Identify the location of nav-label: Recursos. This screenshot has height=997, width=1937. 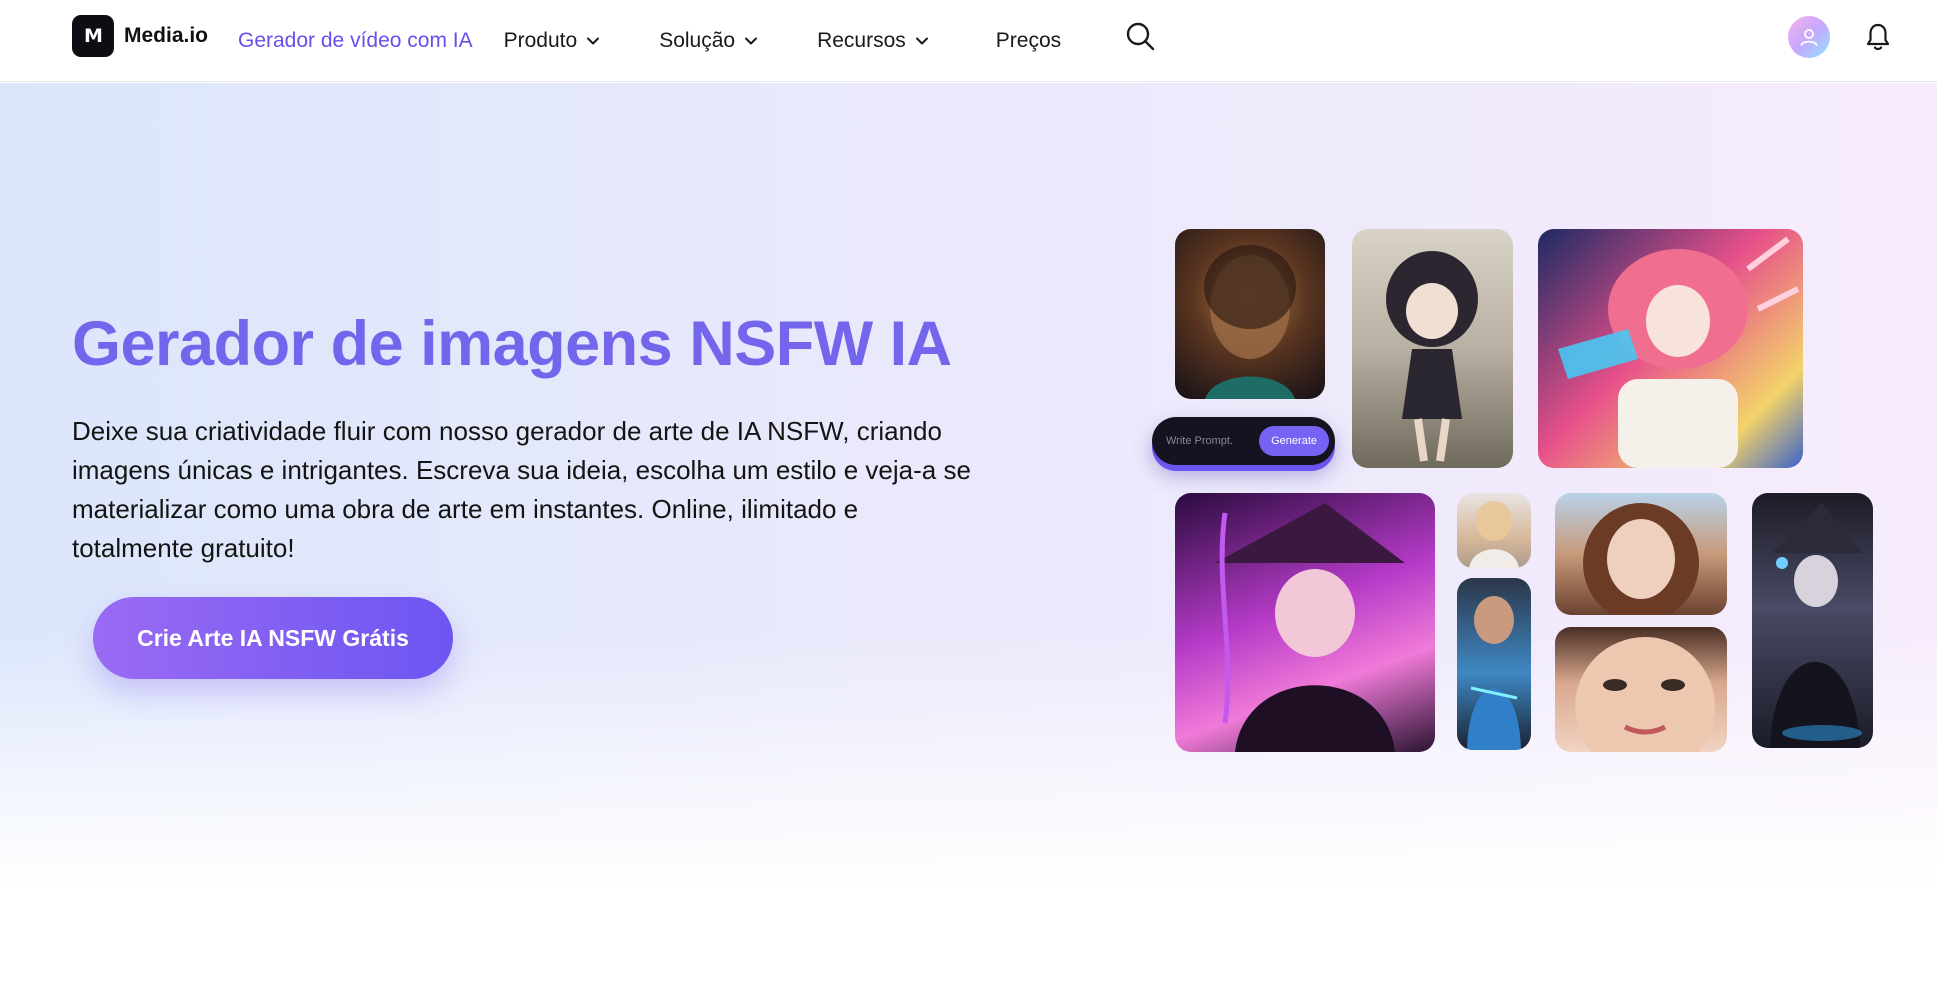
(861, 40).